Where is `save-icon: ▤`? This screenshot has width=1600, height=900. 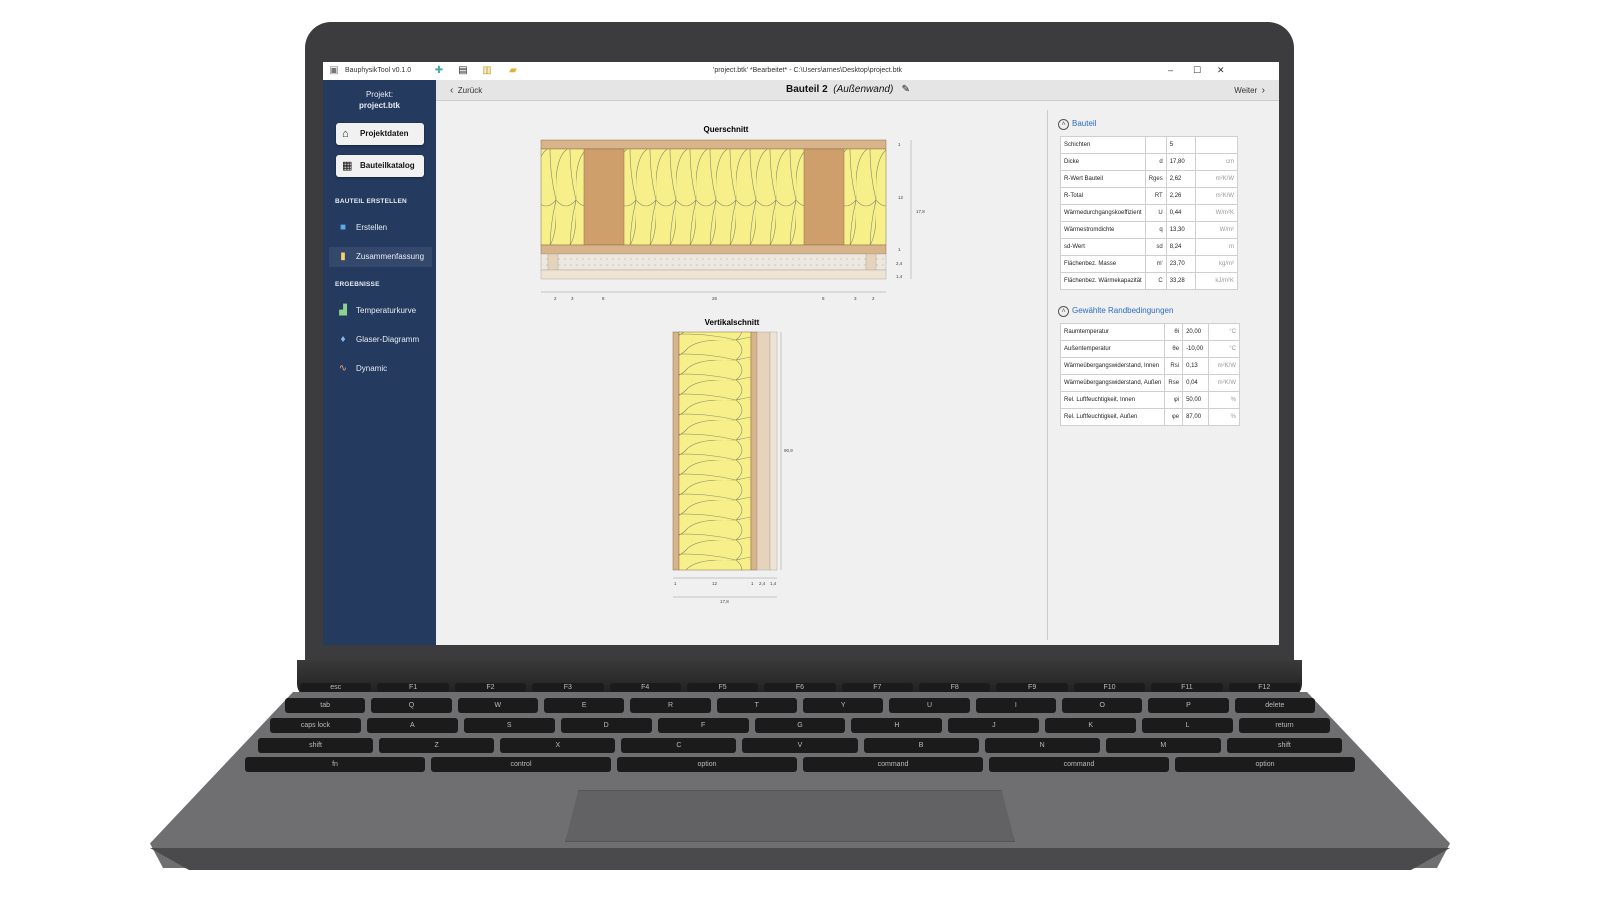
save-icon: ▤ is located at coordinates (463, 71).